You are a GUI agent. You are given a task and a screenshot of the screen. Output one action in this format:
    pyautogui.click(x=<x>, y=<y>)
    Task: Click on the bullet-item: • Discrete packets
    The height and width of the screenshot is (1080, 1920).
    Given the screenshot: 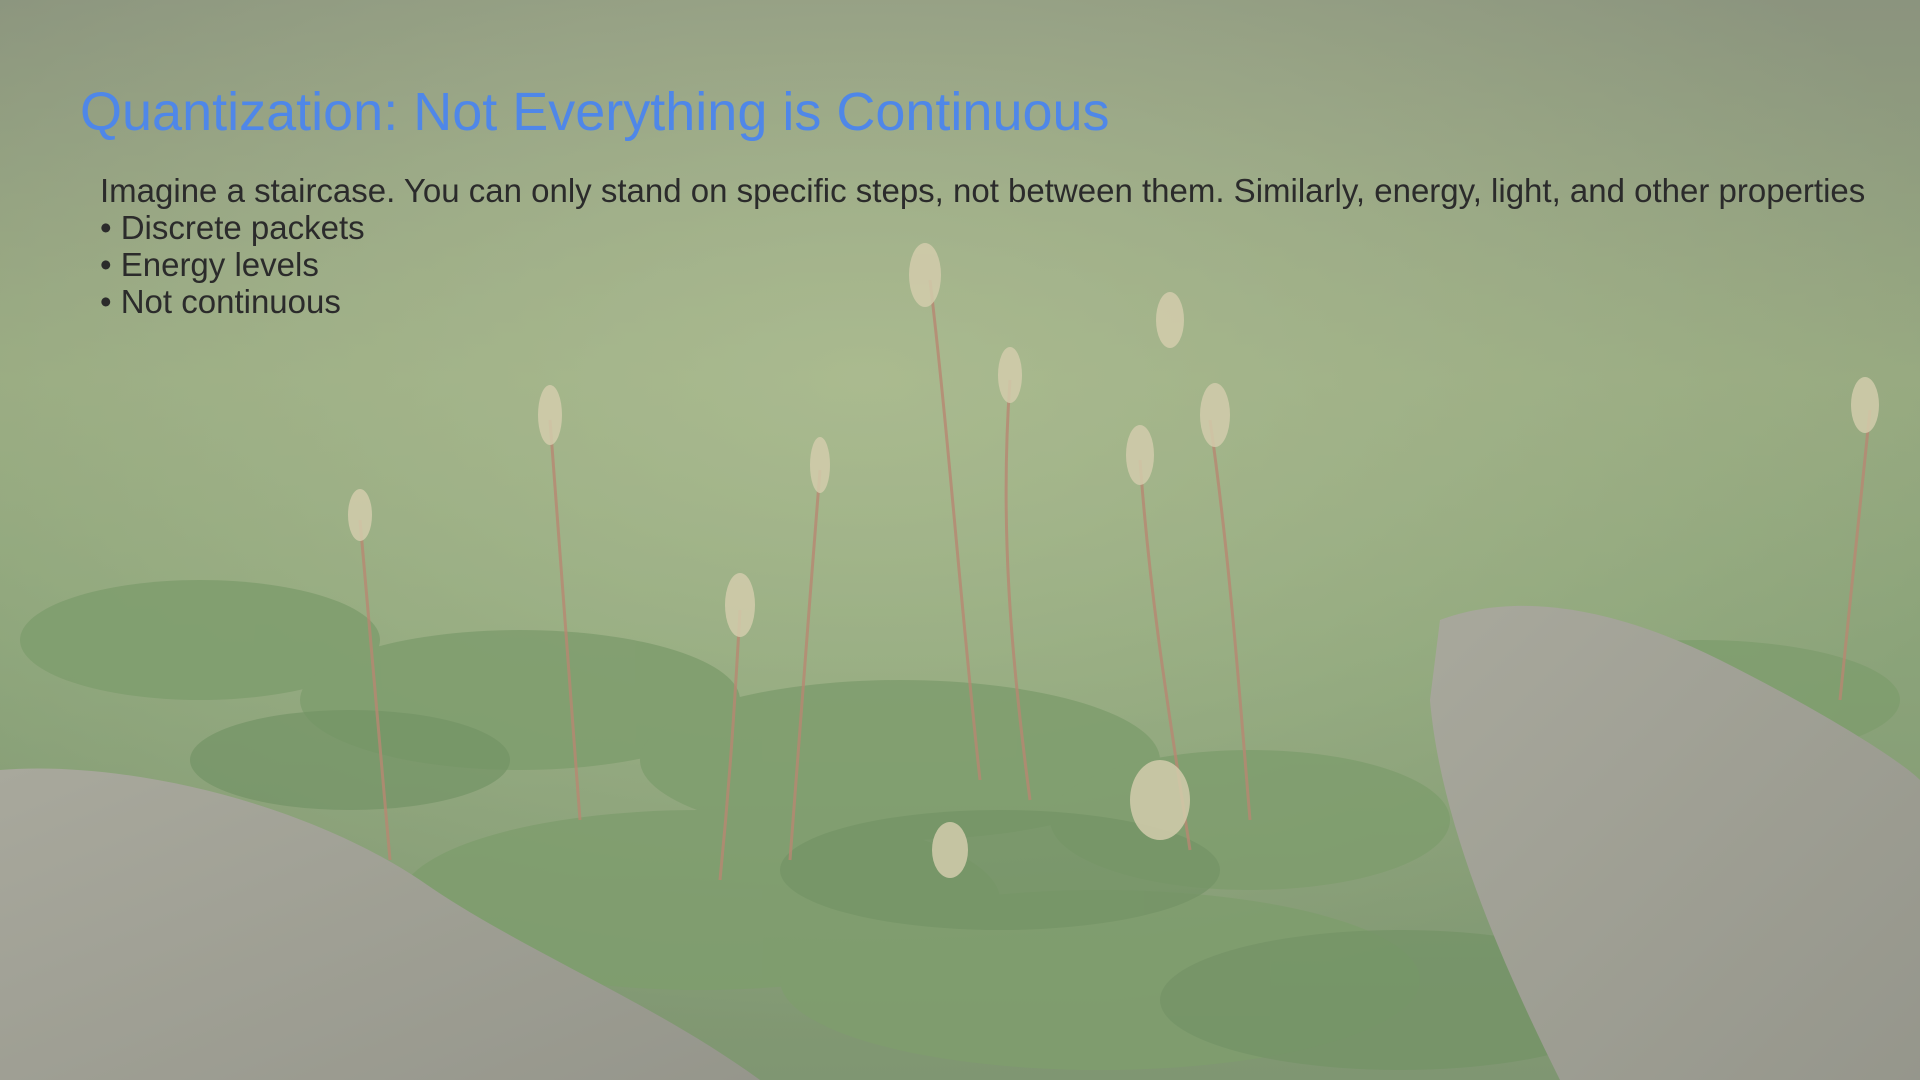 What is the action you would take?
    pyautogui.click(x=232, y=227)
    